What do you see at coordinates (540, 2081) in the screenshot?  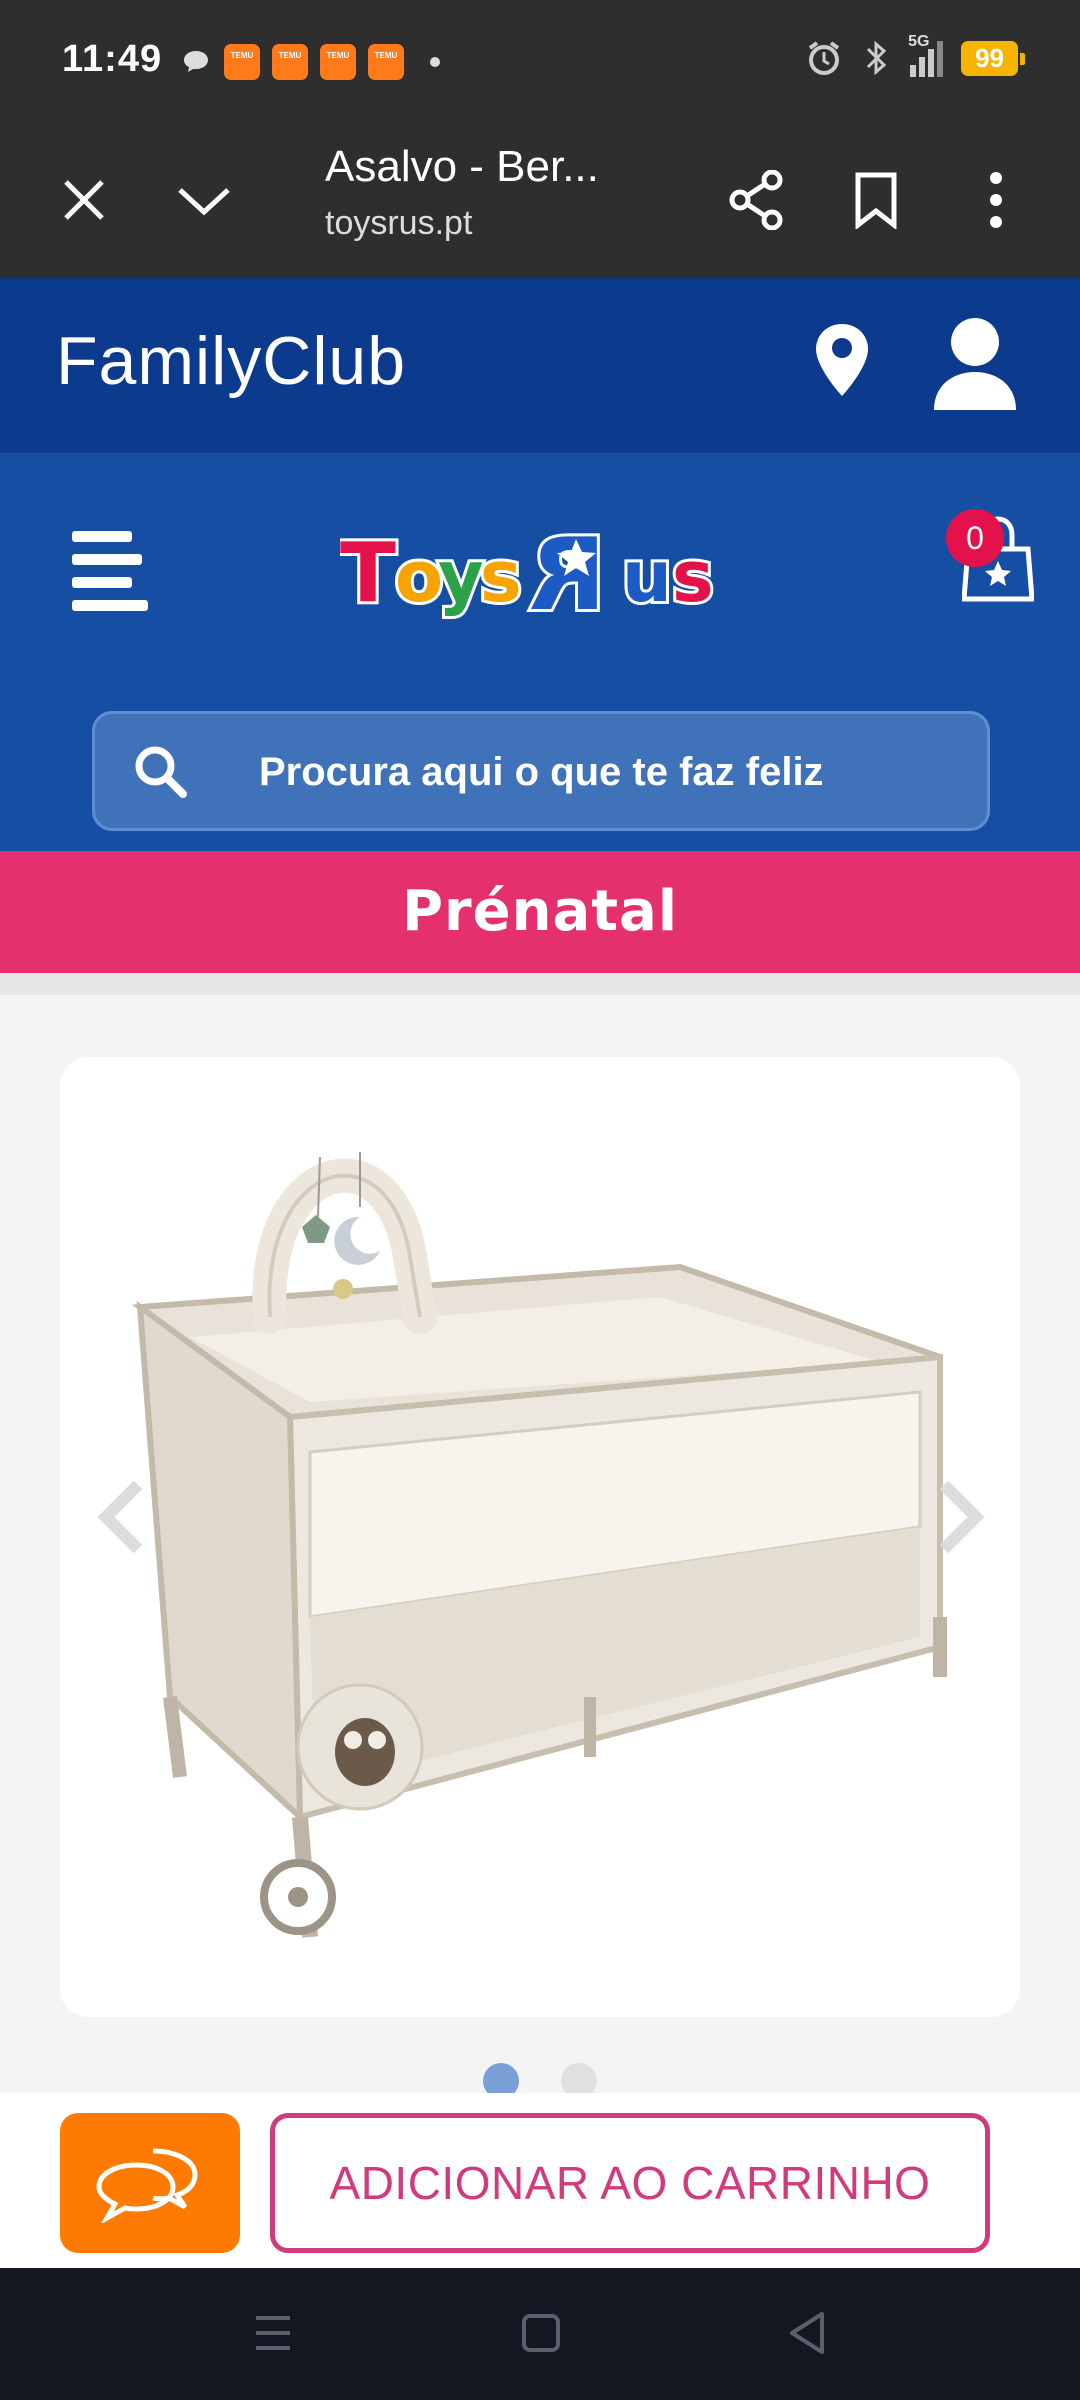 I see `gallery-pagination` at bounding box center [540, 2081].